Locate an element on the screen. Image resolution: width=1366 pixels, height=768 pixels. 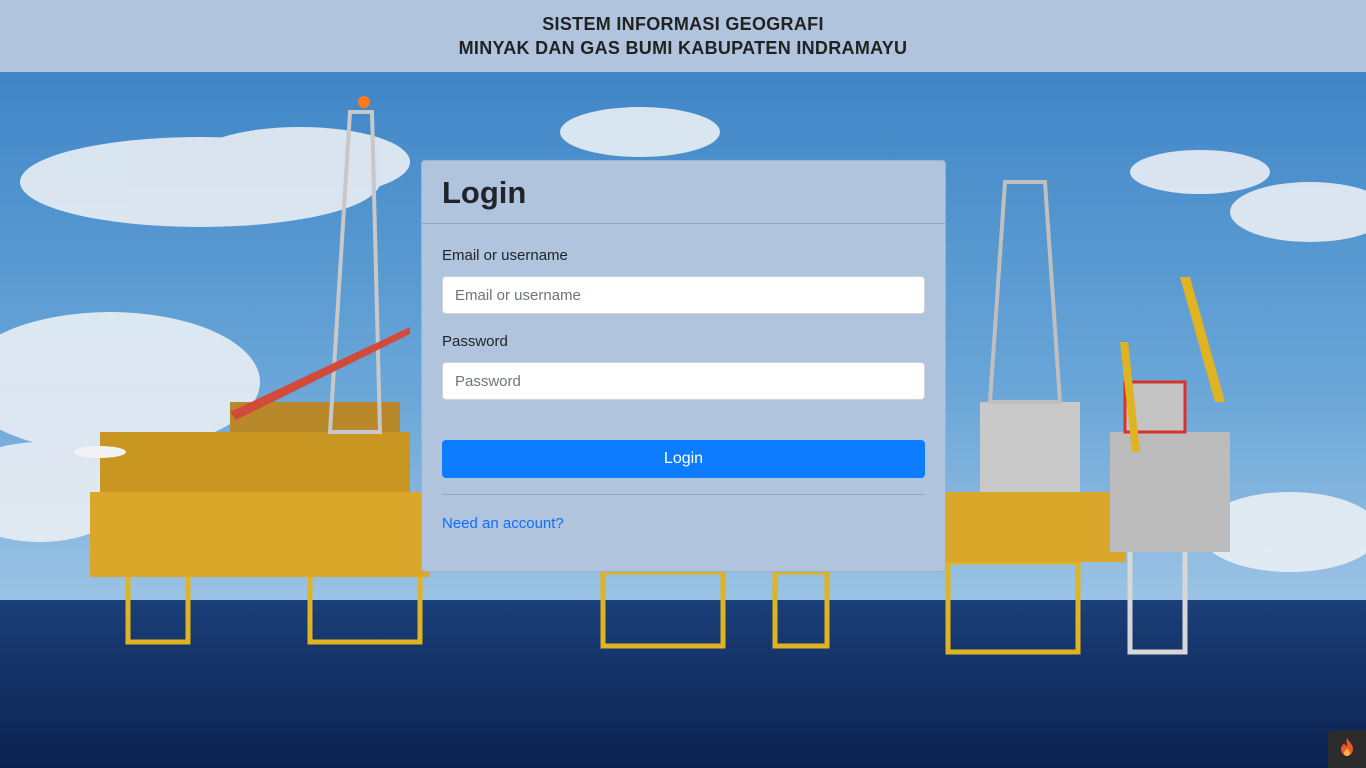
login-button: Login is located at coordinates (683, 459).